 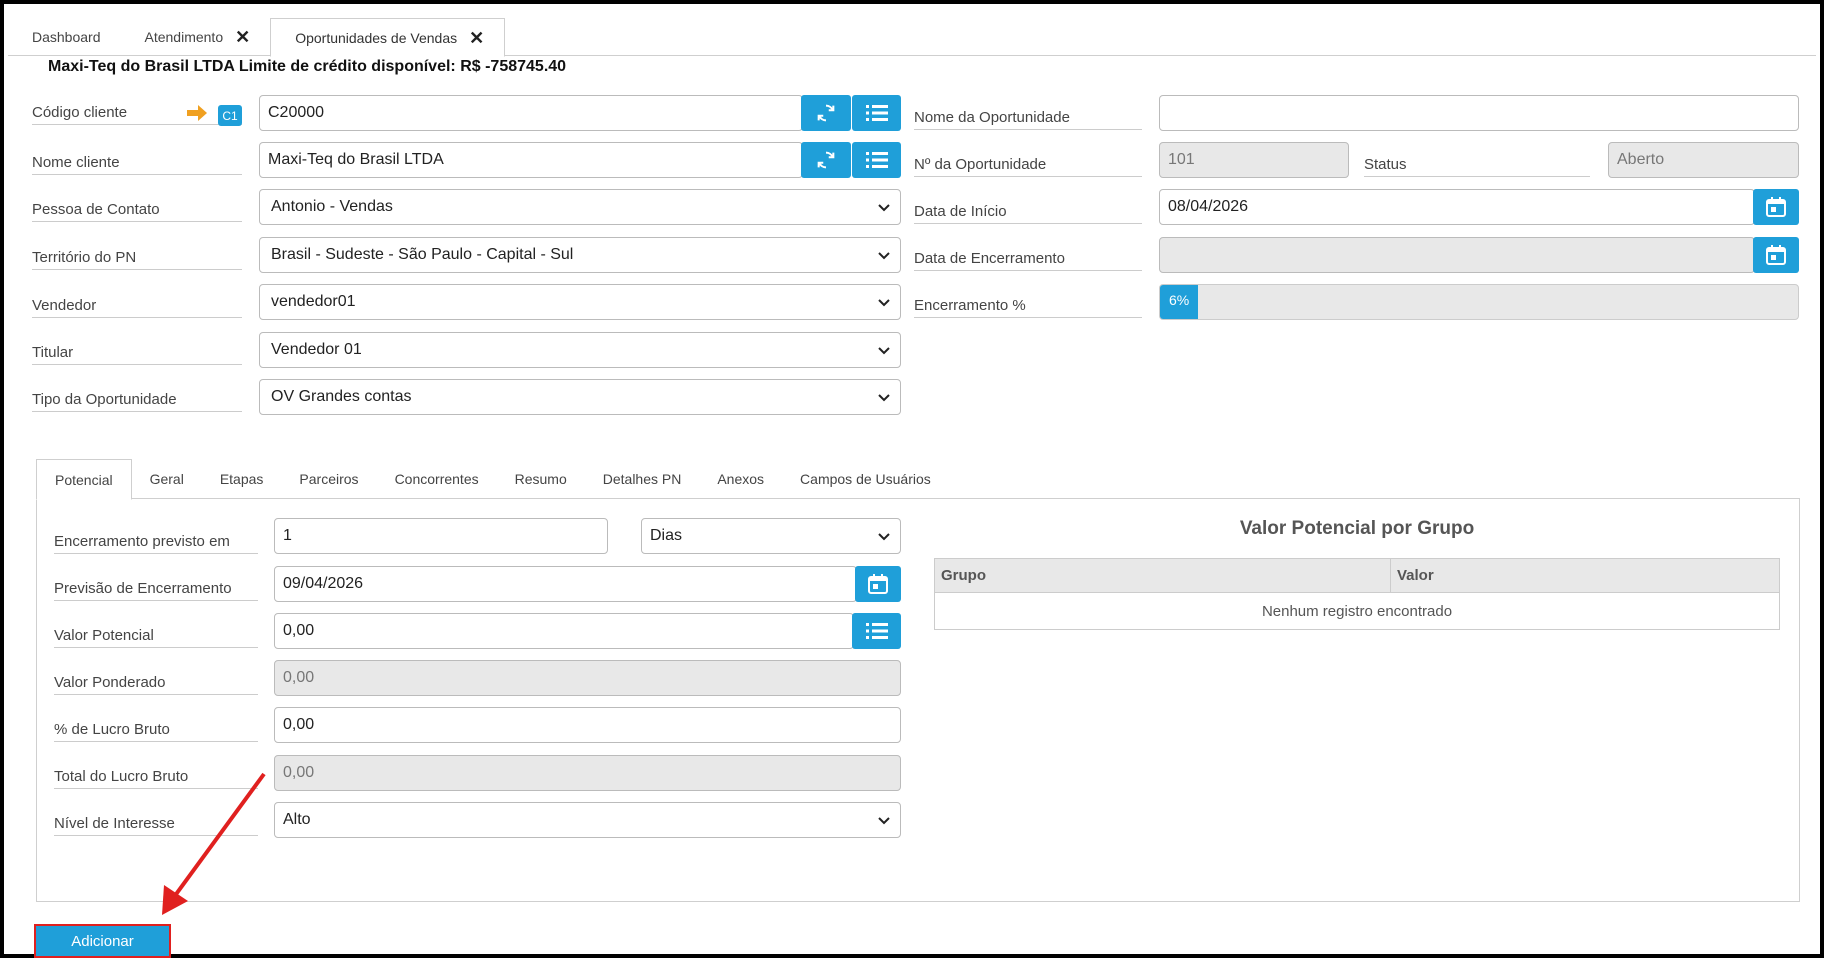 I want to click on pessoa-contato-label: Pessoa de Contato, so click(x=137, y=211).